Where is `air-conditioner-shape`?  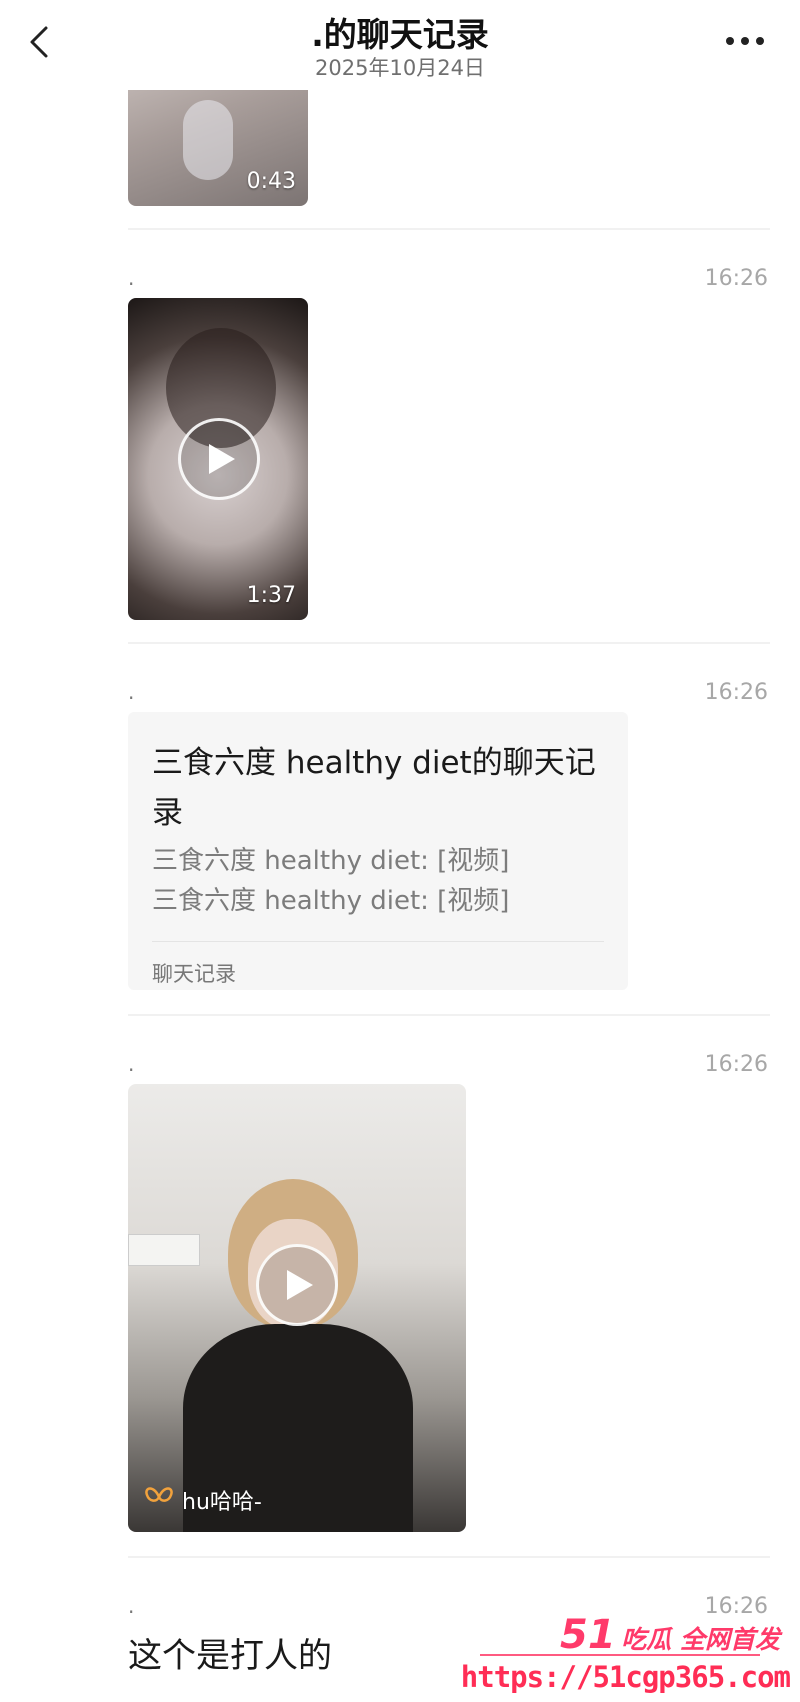 air-conditioner-shape is located at coordinates (164, 1250).